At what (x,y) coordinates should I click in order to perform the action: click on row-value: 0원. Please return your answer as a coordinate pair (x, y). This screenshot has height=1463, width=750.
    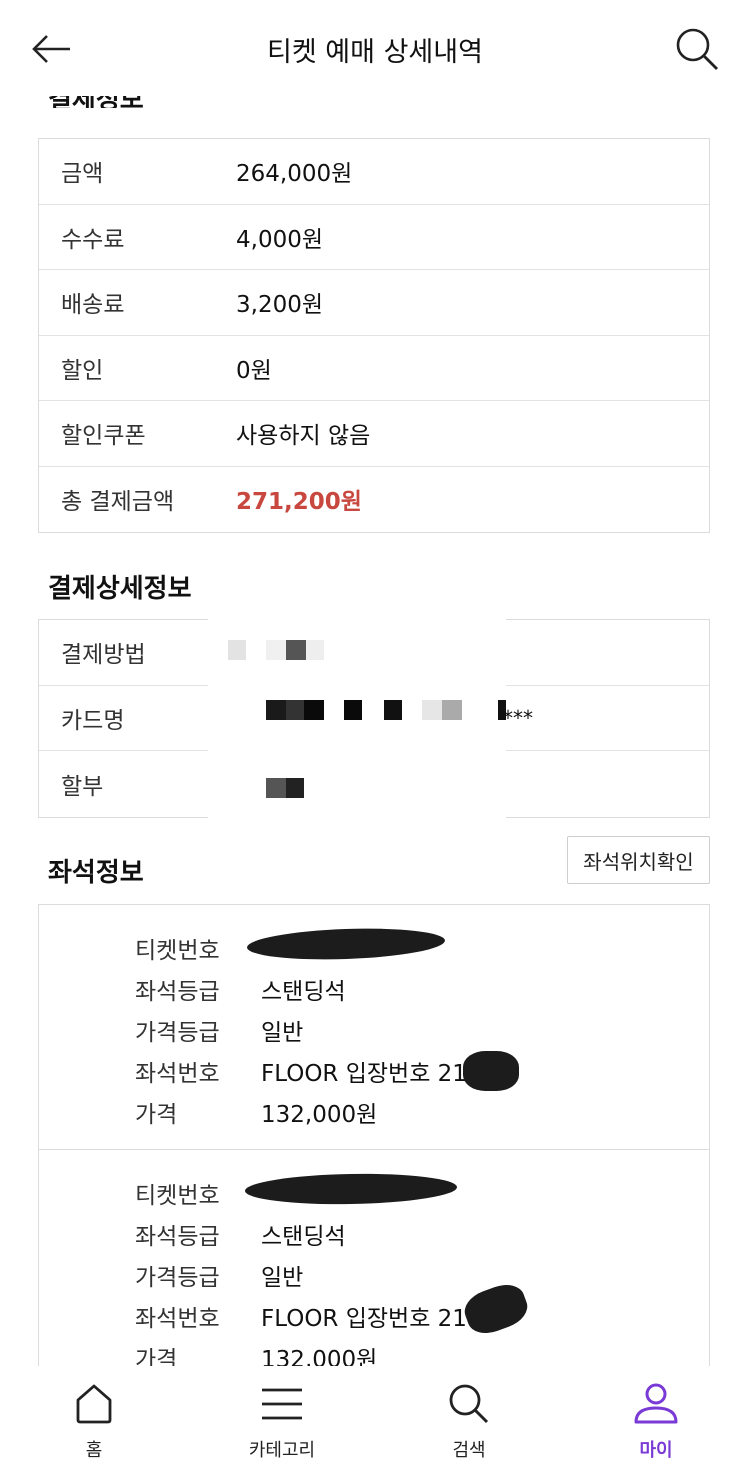
    Looking at the image, I should click on (254, 370).